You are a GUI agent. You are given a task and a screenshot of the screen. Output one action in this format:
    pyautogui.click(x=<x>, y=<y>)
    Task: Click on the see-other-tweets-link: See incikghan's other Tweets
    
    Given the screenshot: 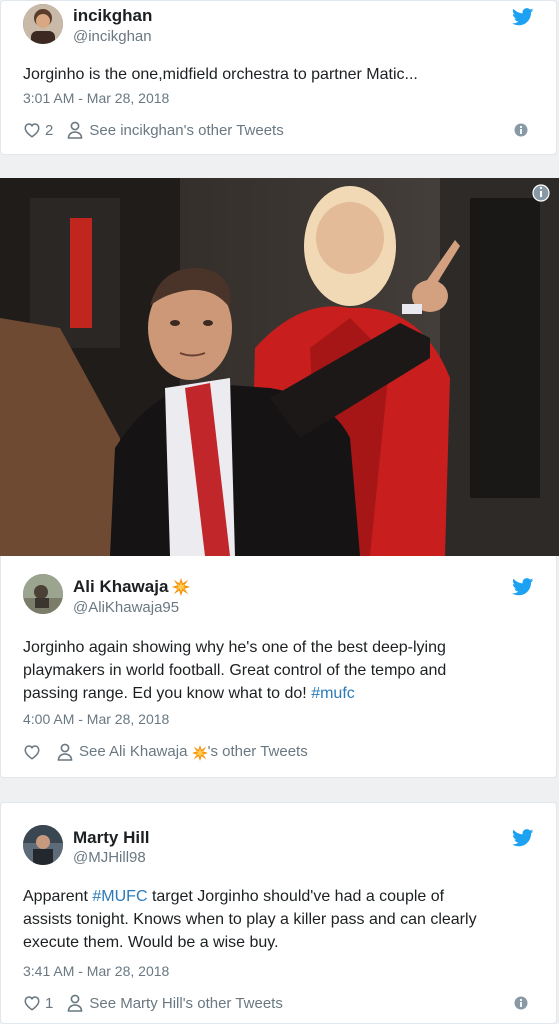 What is the action you would take?
    pyautogui.click(x=186, y=130)
    